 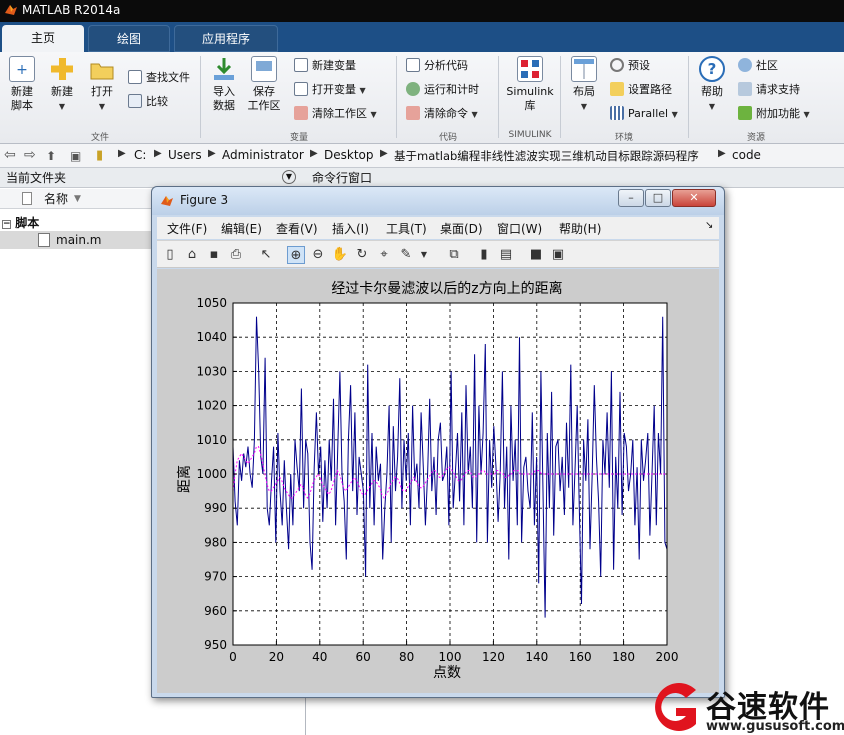 What do you see at coordinates (675, 114) in the screenshot?
I see `parallel-arrow-icon: ▼` at bounding box center [675, 114].